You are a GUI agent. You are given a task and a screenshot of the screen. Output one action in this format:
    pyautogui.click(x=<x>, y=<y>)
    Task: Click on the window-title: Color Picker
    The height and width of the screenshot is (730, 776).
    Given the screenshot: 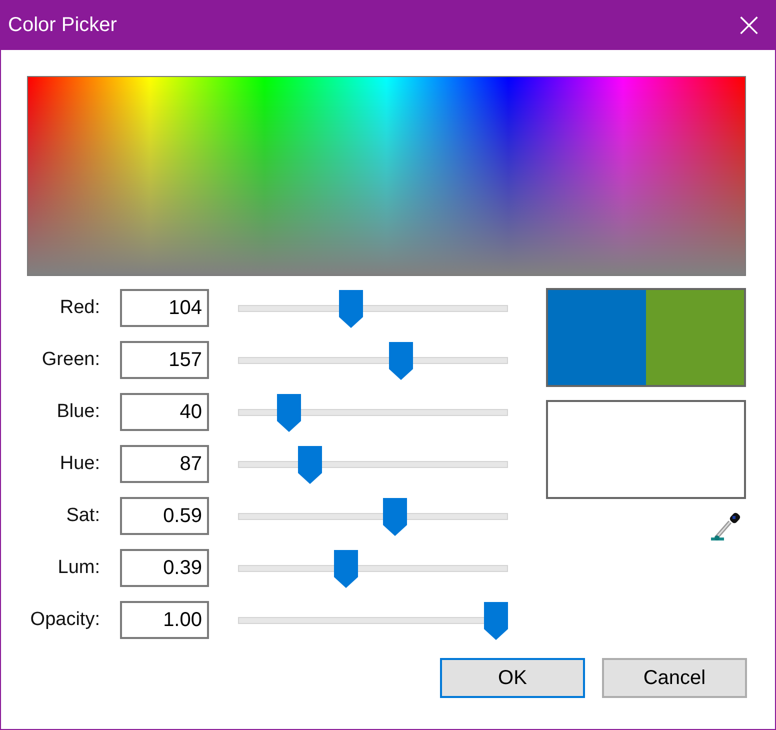 What is the action you would take?
    pyautogui.click(x=62, y=25)
    